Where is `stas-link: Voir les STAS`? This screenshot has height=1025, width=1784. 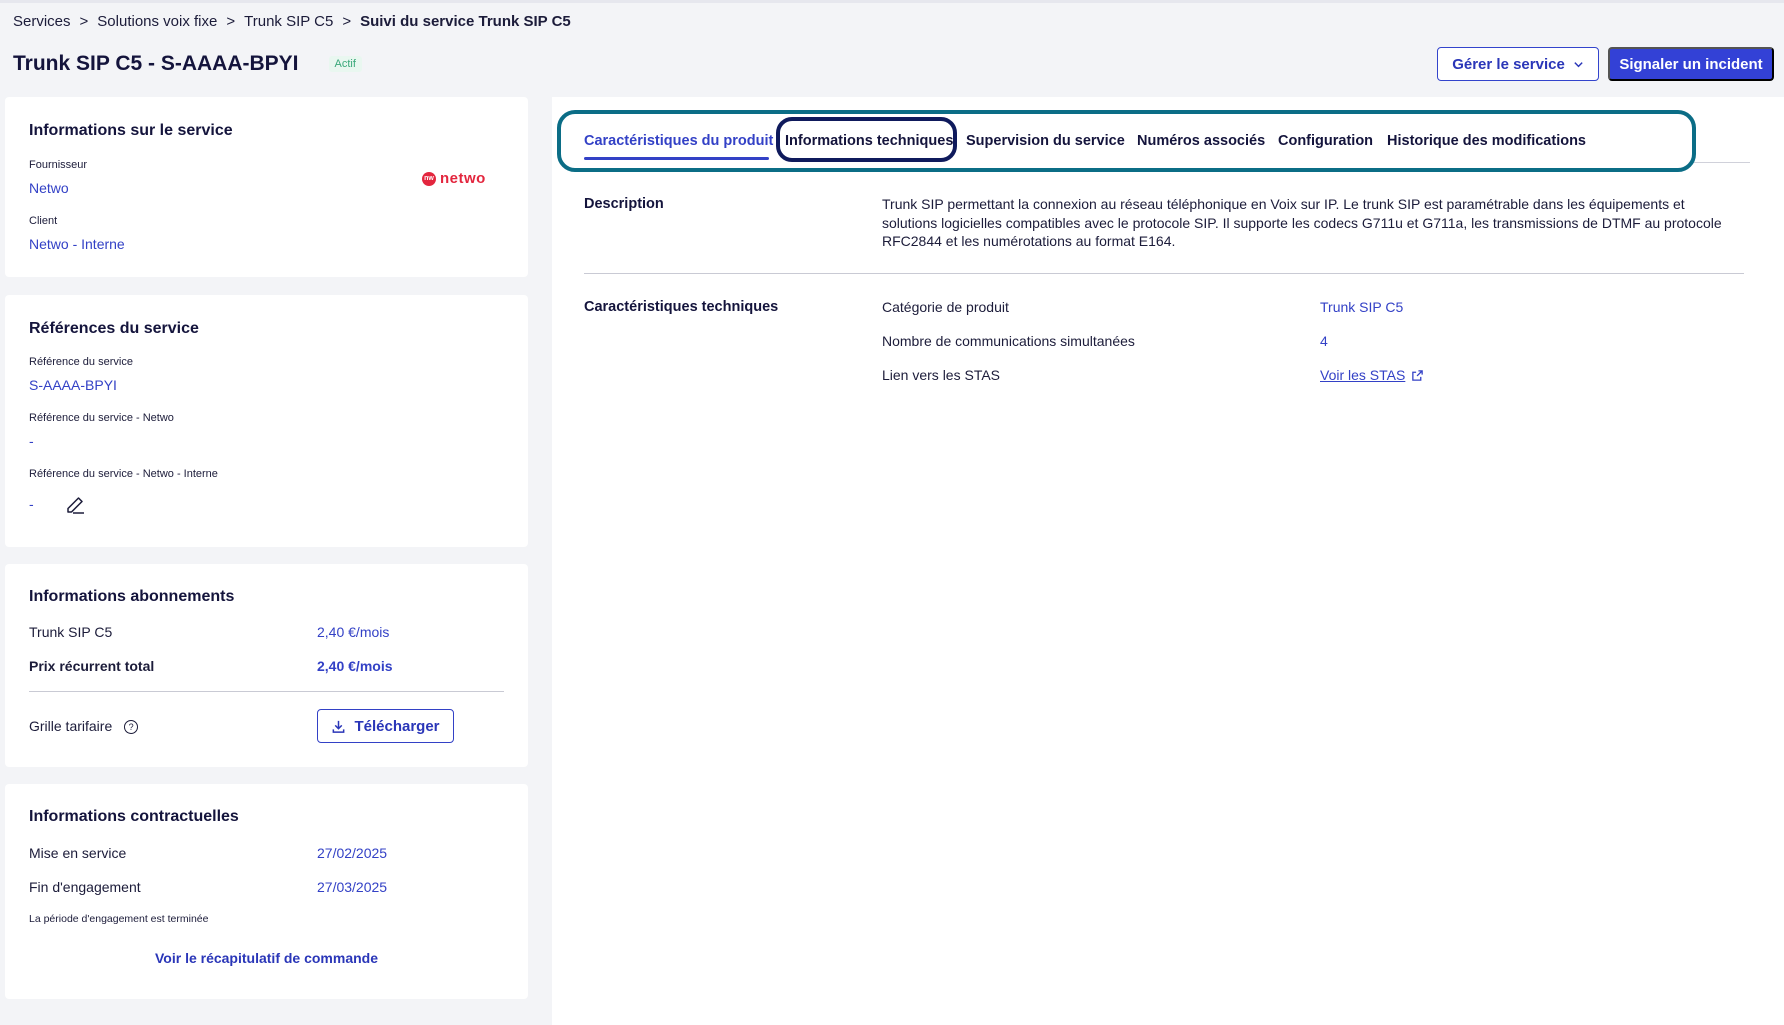
stas-link: Voir les STAS is located at coordinates (1372, 375).